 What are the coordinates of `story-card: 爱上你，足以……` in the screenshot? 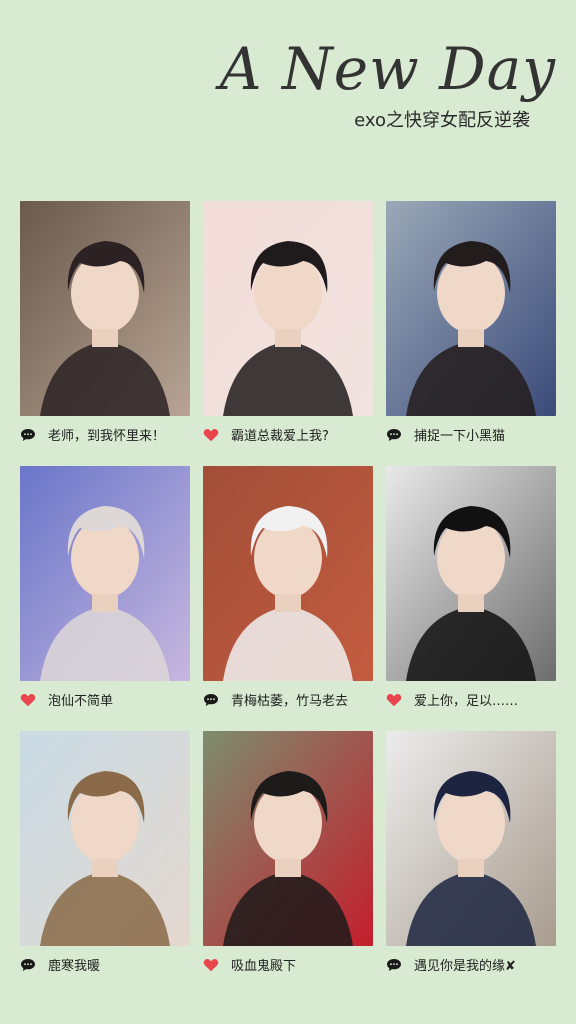 It's located at (471, 598).